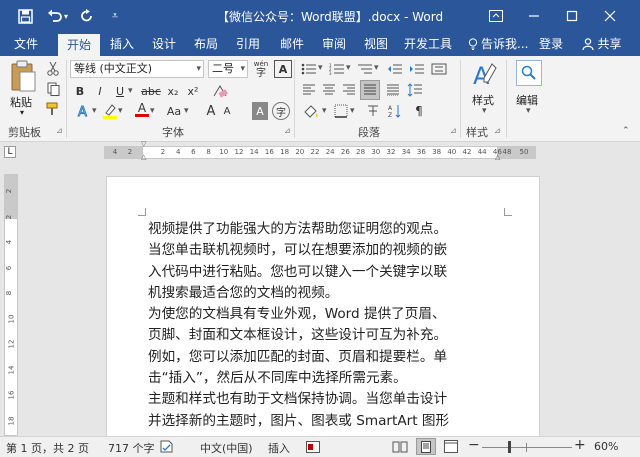 Image resolution: width=640 pixels, height=457 pixels. I want to click on collapse-ribbon-icon: ⌃, so click(626, 131).